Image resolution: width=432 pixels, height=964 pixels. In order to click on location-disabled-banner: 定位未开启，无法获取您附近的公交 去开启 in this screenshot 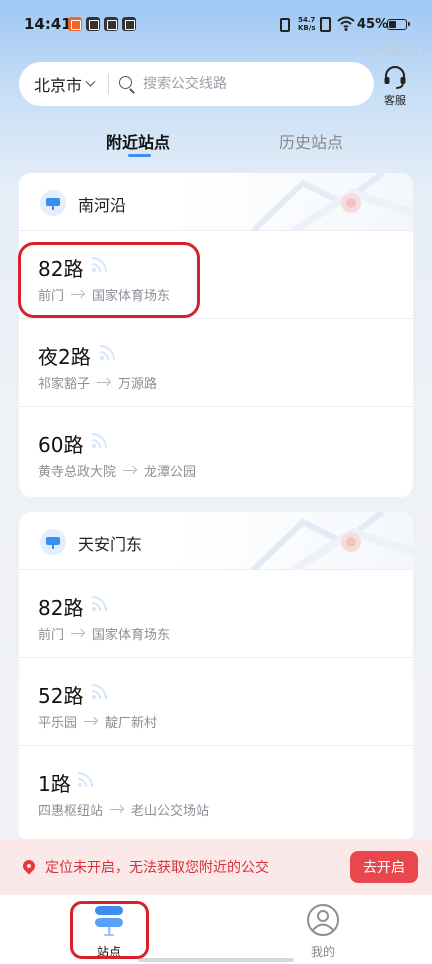, I will do `click(216, 867)`.